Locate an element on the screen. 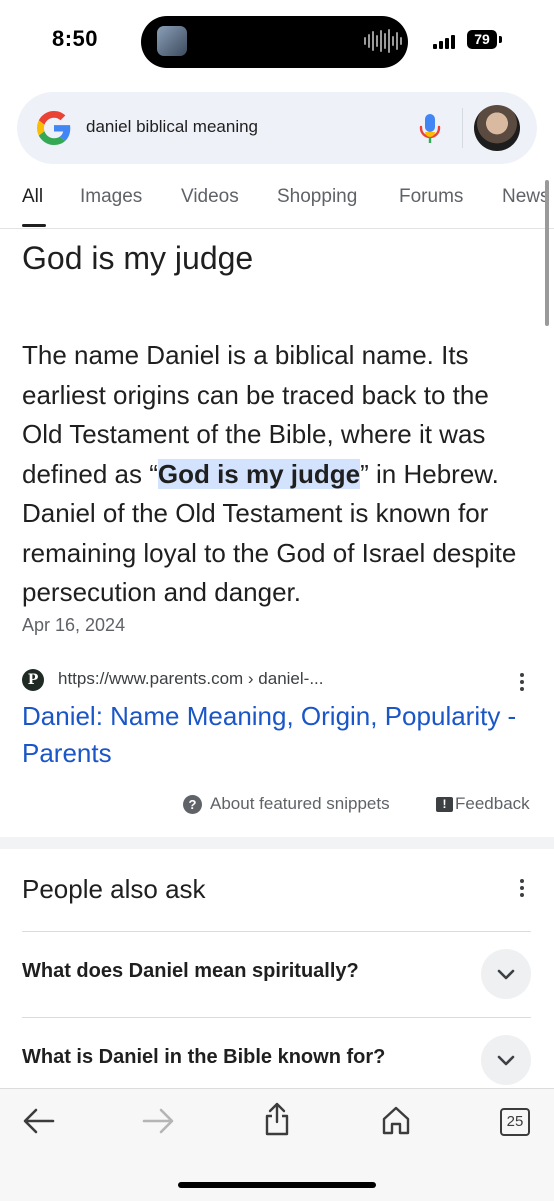 The image size is (554, 1201). scrollbar is located at coordinates (547, 253).